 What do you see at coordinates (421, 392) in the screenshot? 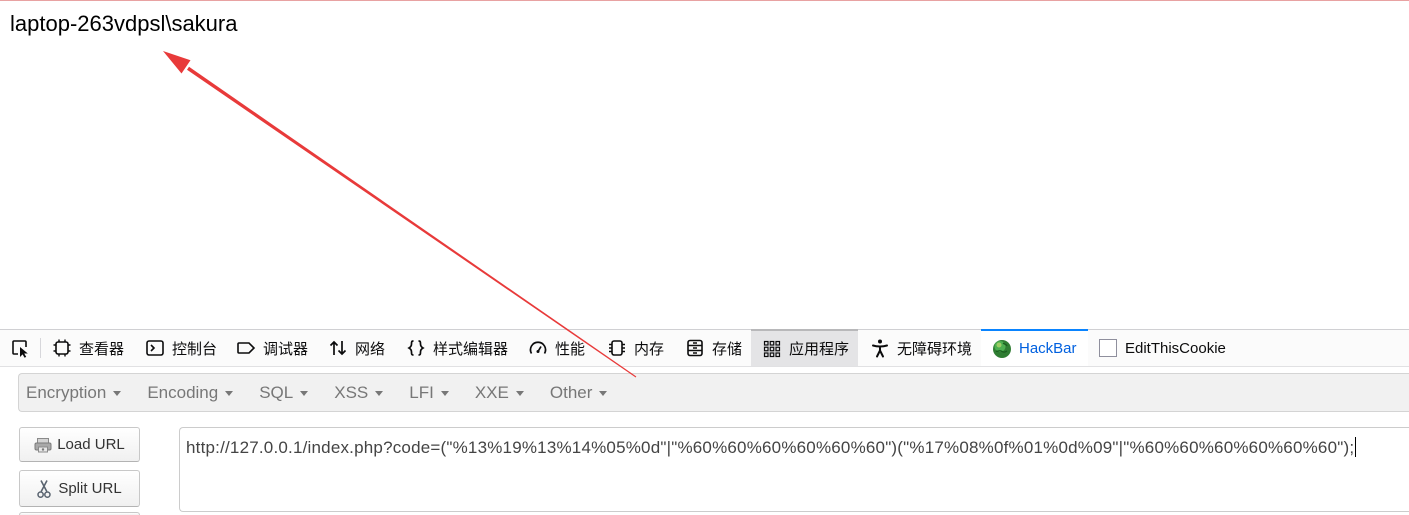
I see `menu-label: LFI` at bounding box center [421, 392].